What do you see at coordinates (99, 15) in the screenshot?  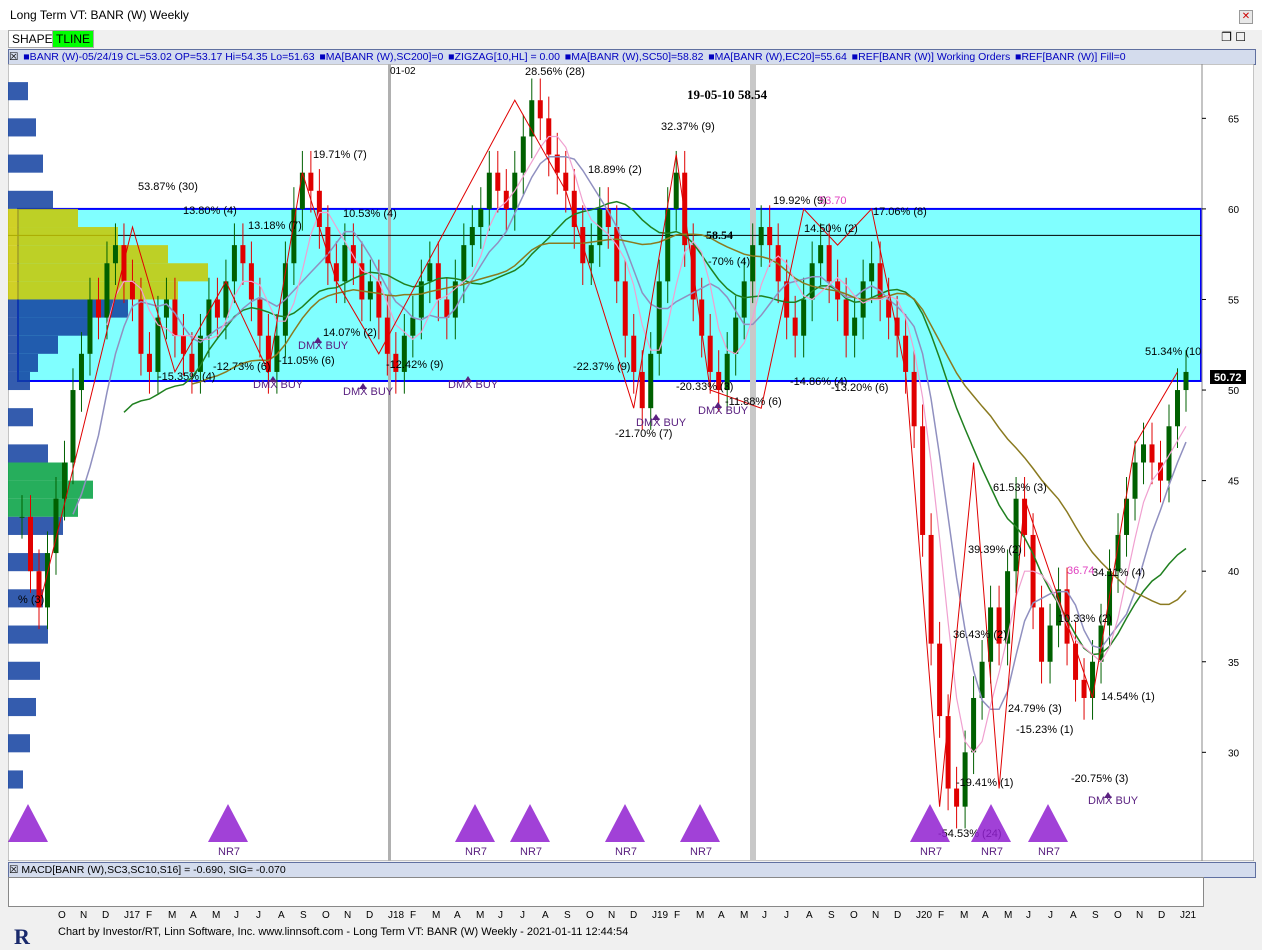 I see `window-title: Long Term VT: BANR (W) Weekly` at bounding box center [99, 15].